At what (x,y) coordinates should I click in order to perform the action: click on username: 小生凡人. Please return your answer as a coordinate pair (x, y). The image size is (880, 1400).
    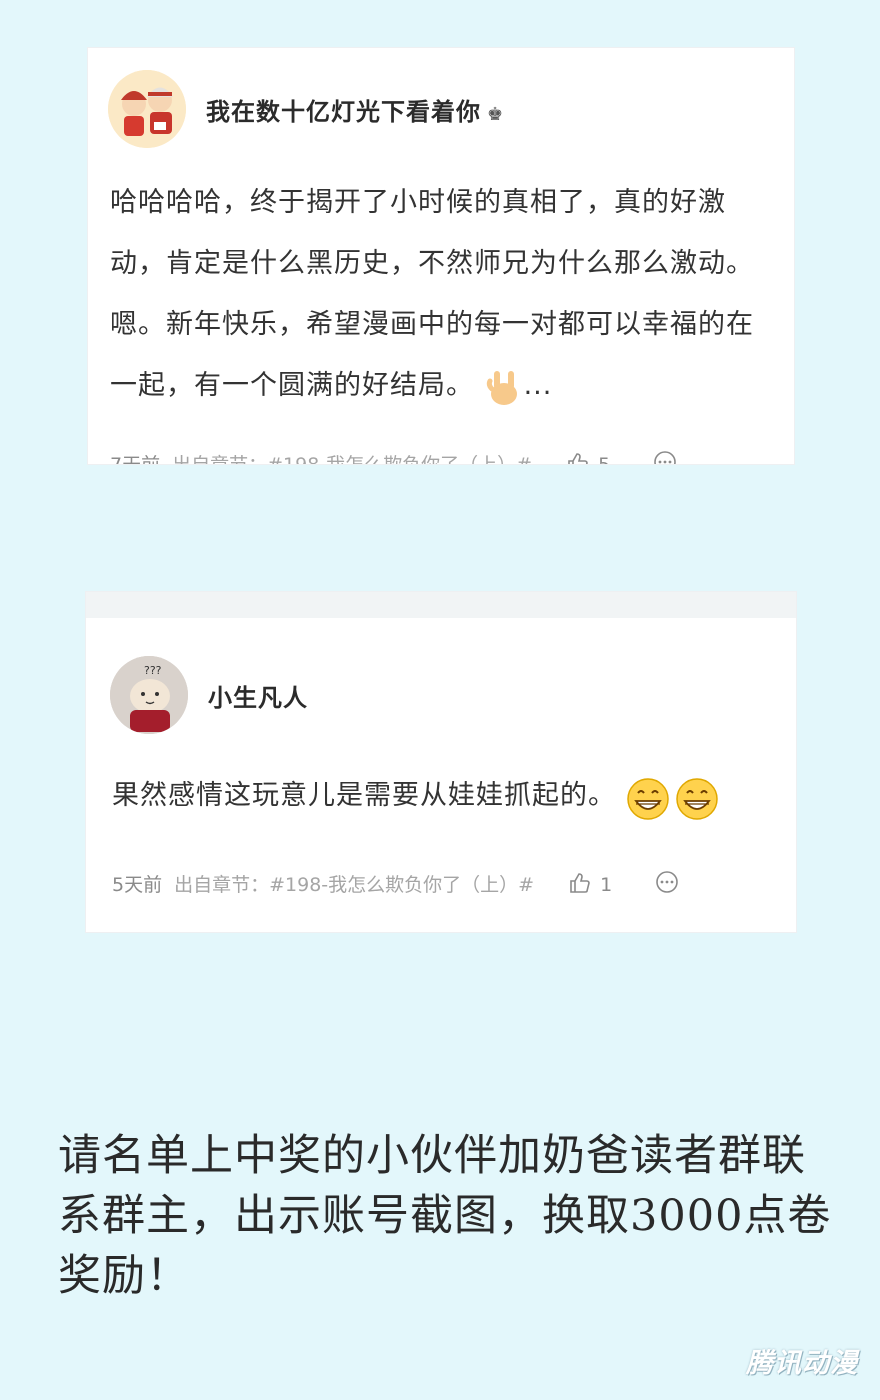
    Looking at the image, I should click on (258, 695).